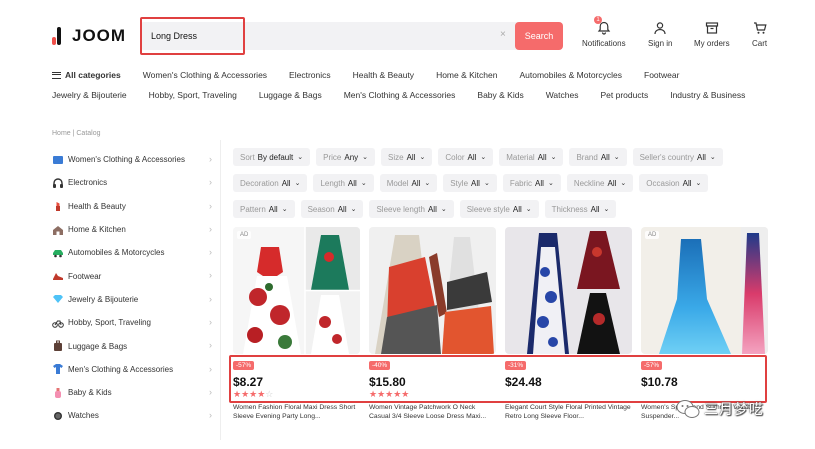 Image resolution: width=815 pixels, height=449 pixels. What do you see at coordinates (674, 183) in the screenshot?
I see `filter-occasion: Occasion All ⌄` at bounding box center [674, 183].